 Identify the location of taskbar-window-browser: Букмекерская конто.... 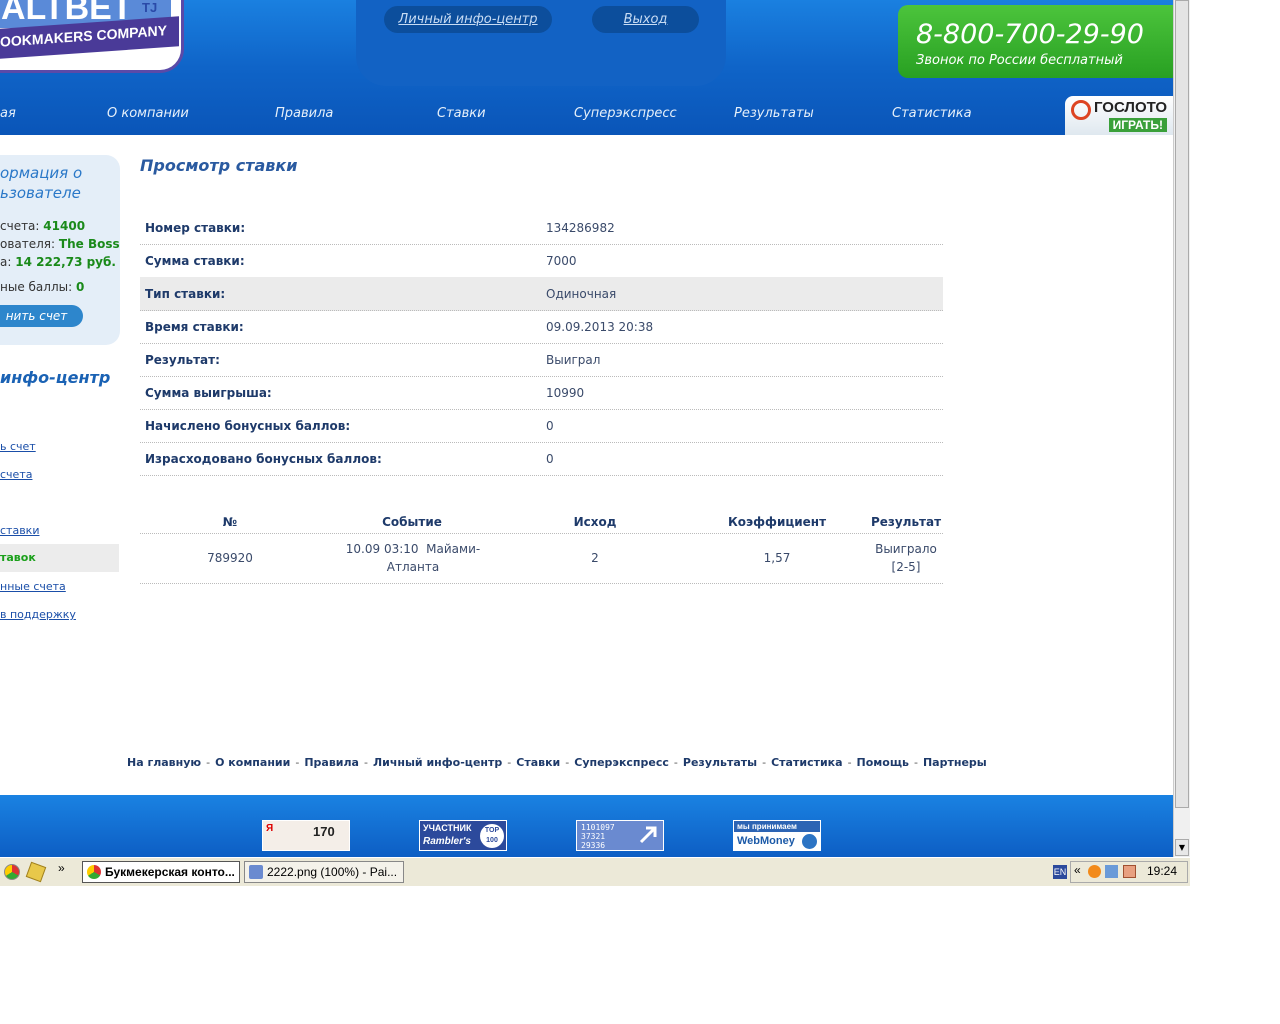
(161, 872).